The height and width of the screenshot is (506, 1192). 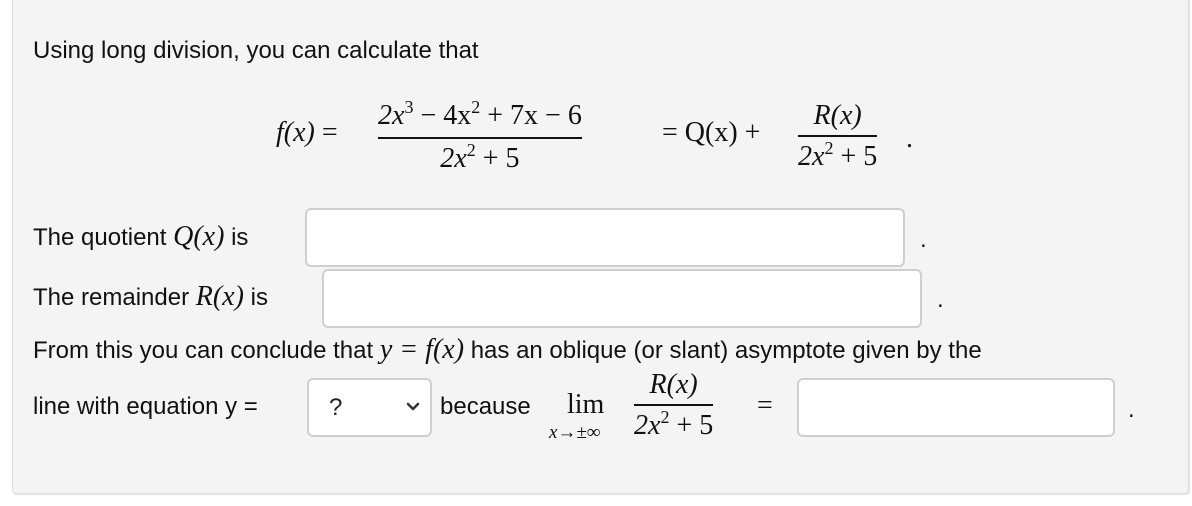 I want to click on lim-subscript: x→±∞, so click(x=575, y=432).